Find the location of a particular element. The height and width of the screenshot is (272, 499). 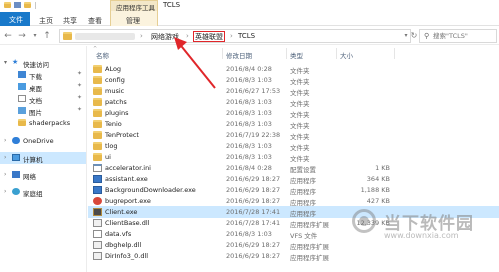

up-button: ↑ is located at coordinates (47, 36).